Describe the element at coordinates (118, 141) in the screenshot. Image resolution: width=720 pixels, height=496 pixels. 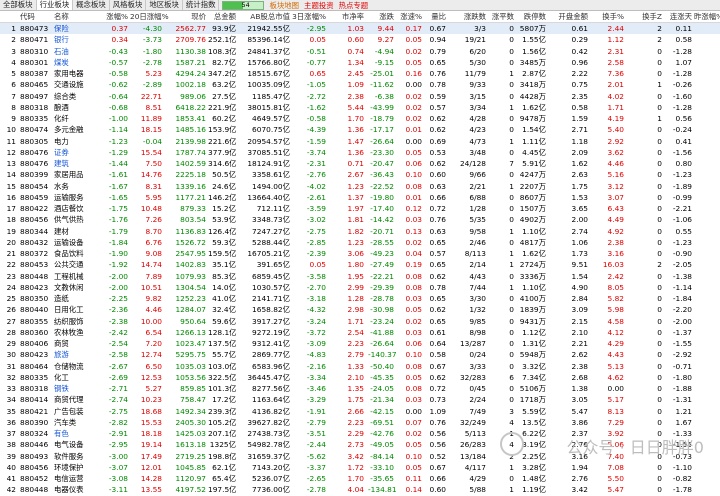
I see `cell-3: -1.23` at that location.